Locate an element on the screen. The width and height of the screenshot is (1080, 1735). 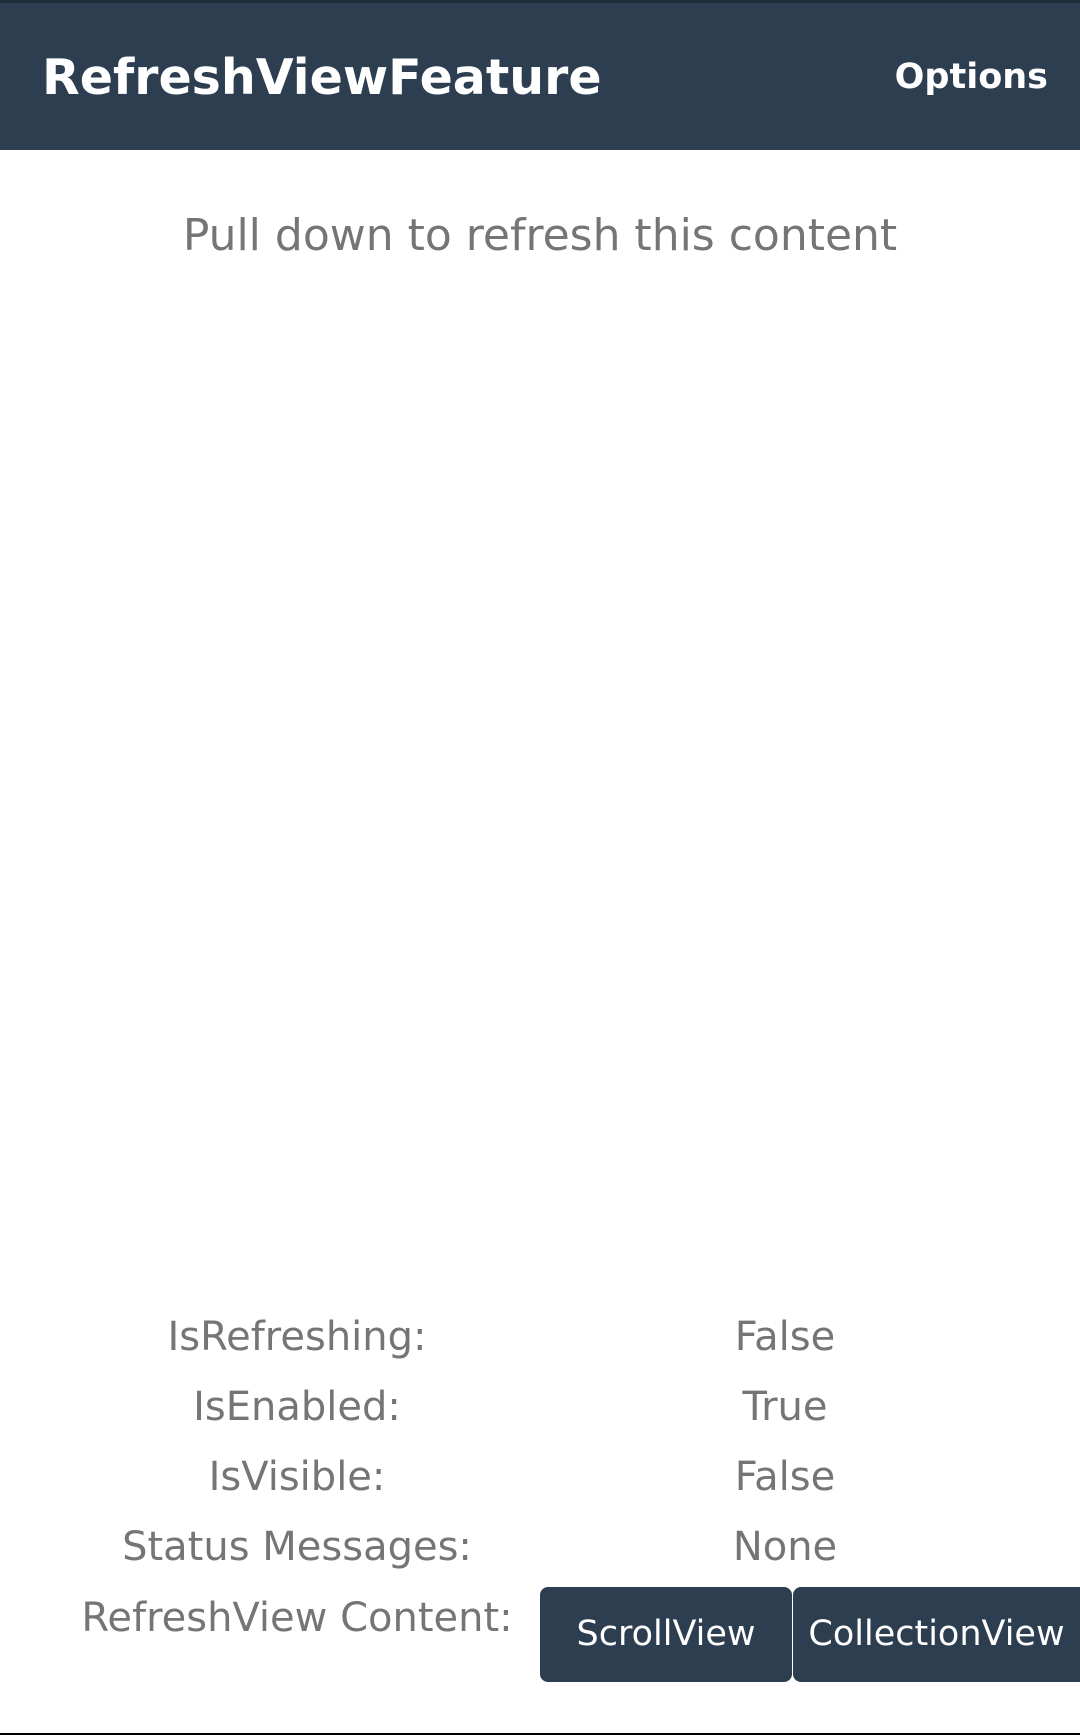
scrollview-button: ScrollView is located at coordinates (666, 1634).